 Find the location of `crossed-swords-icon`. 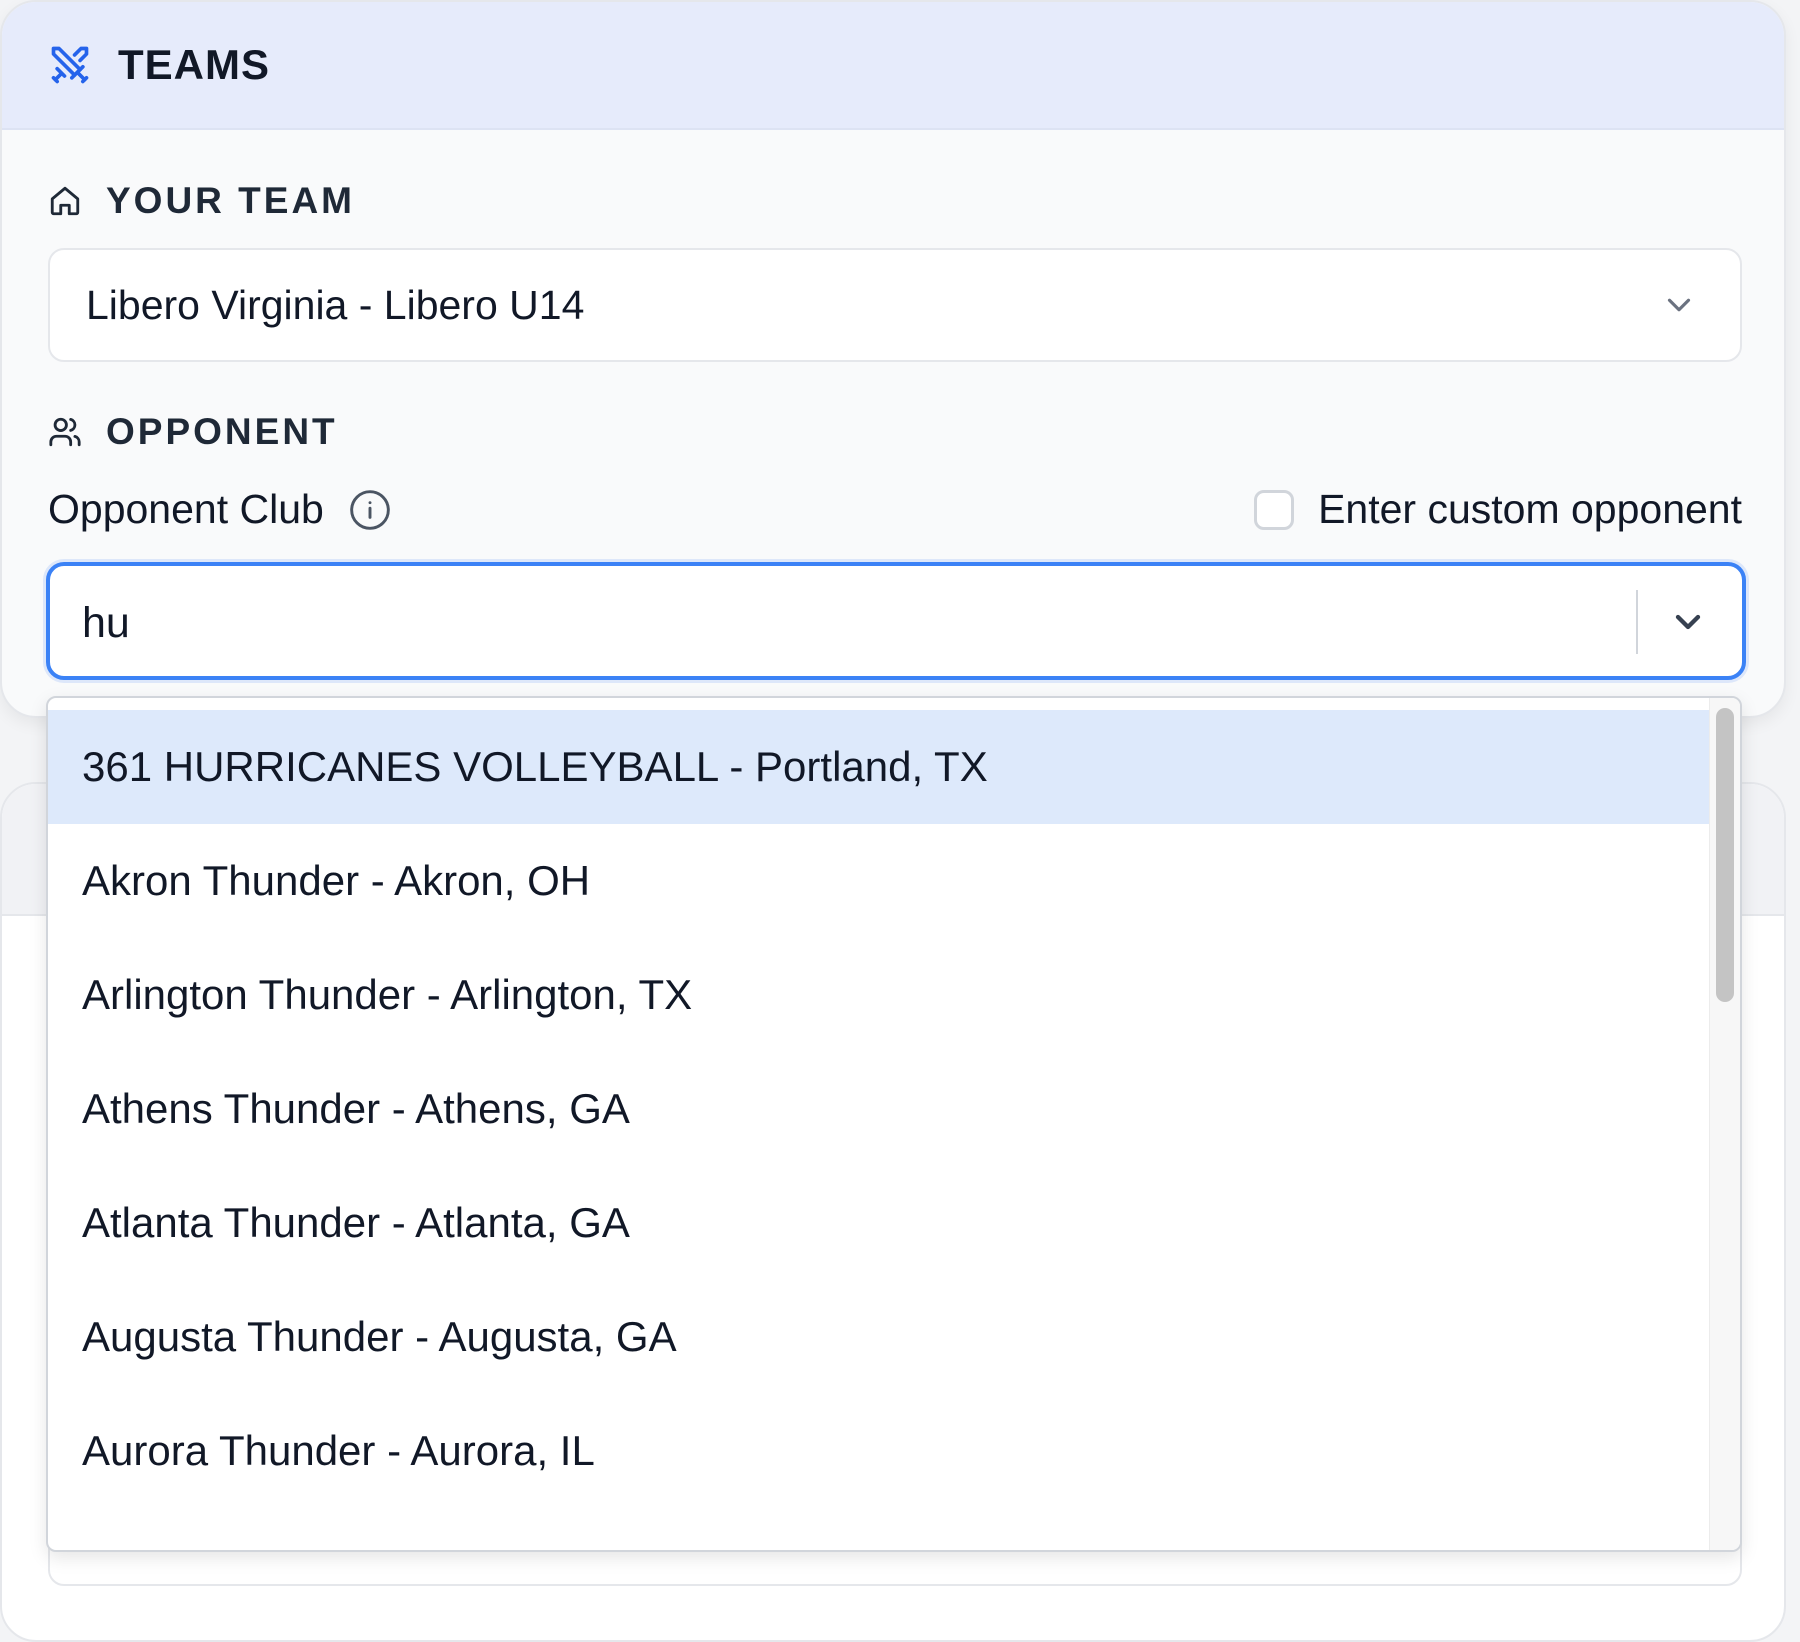

crossed-swords-icon is located at coordinates (70, 65).